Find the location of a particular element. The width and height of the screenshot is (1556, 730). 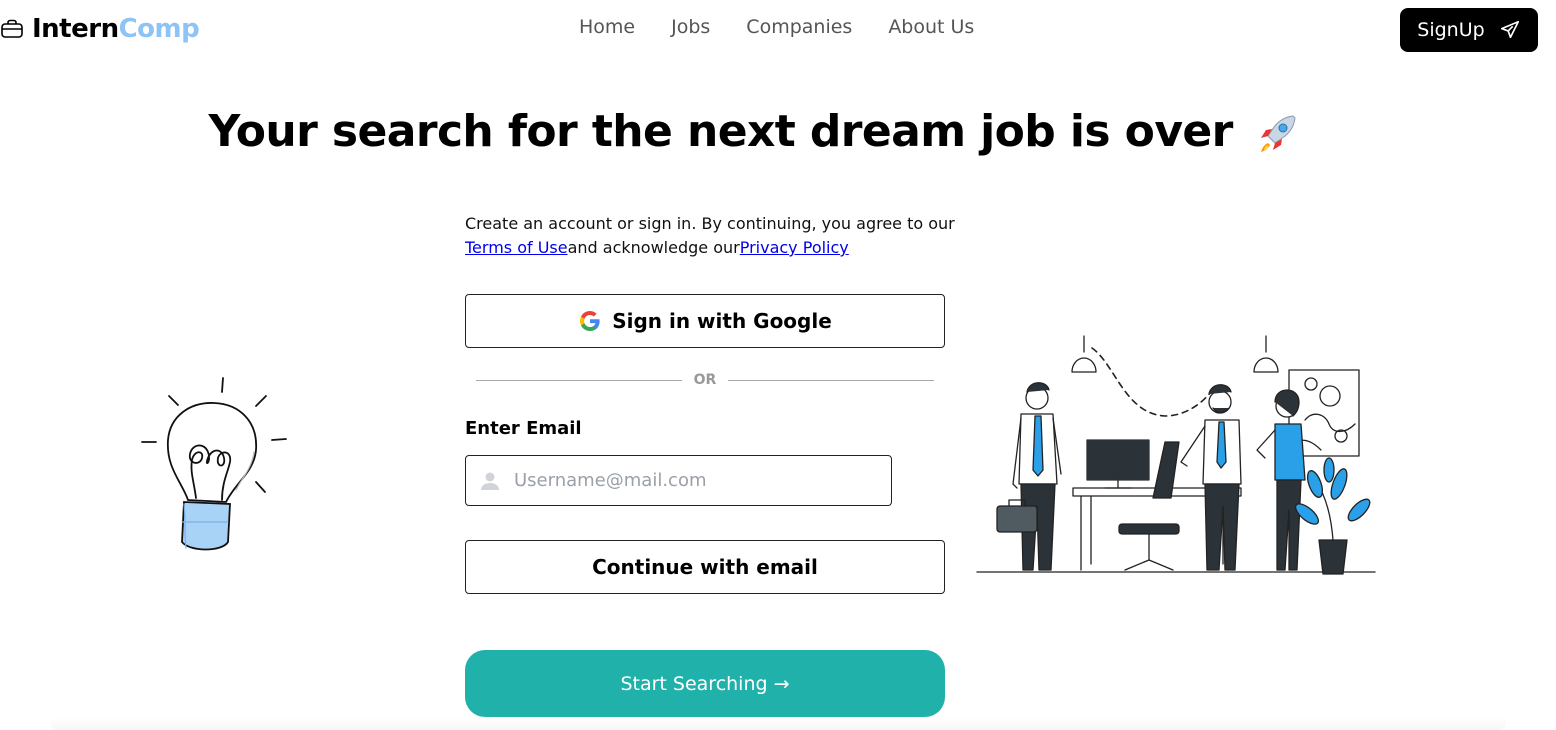

or-divider: OR is located at coordinates (705, 380).